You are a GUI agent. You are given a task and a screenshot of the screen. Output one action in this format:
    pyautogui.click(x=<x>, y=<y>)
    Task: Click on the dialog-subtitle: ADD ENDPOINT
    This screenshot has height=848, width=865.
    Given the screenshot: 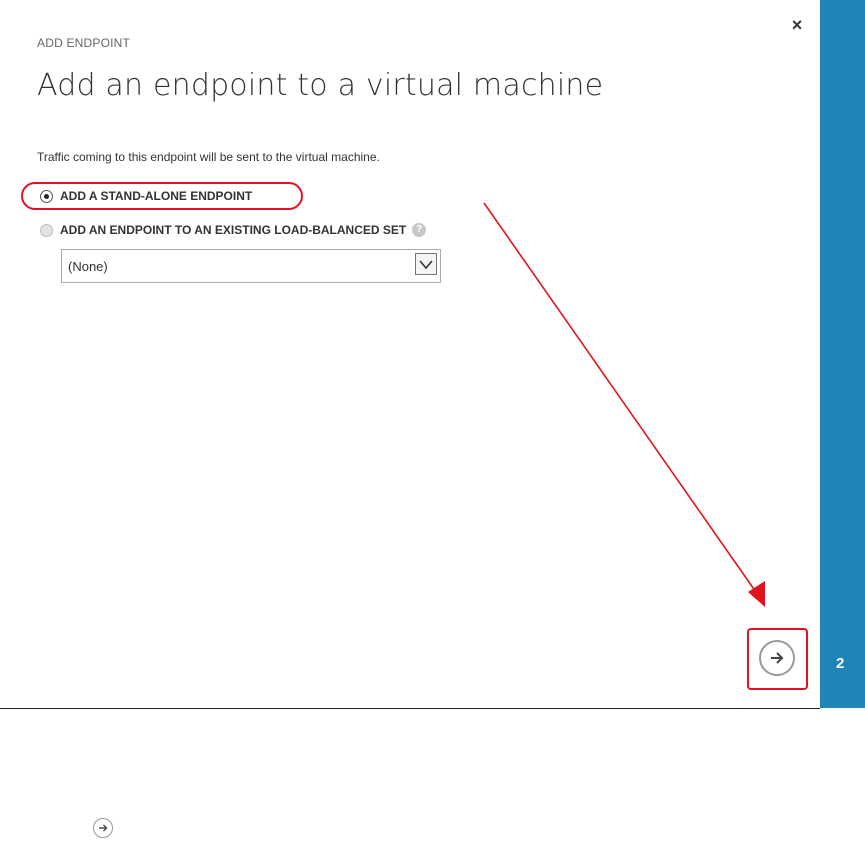 What is the action you would take?
    pyautogui.click(x=84, y=43)
    